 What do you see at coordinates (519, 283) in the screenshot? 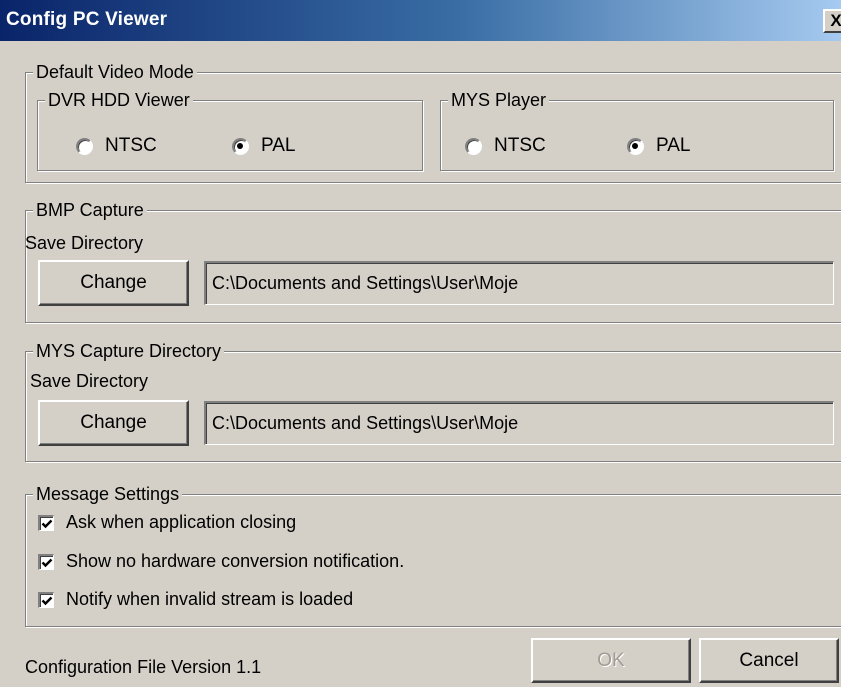
I see `bmp-path-field: C:\Documents and Settings\User\Moje` at bounding box center [519, 283].